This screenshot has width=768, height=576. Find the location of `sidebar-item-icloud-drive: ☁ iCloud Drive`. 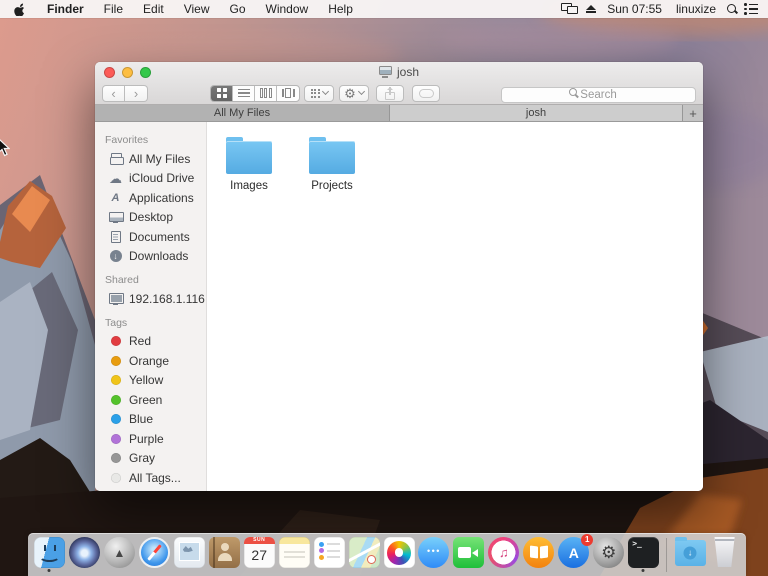

sidebar-item-icloud-drive: ☁ iCloud Drive is located at coordinates (150, 179).